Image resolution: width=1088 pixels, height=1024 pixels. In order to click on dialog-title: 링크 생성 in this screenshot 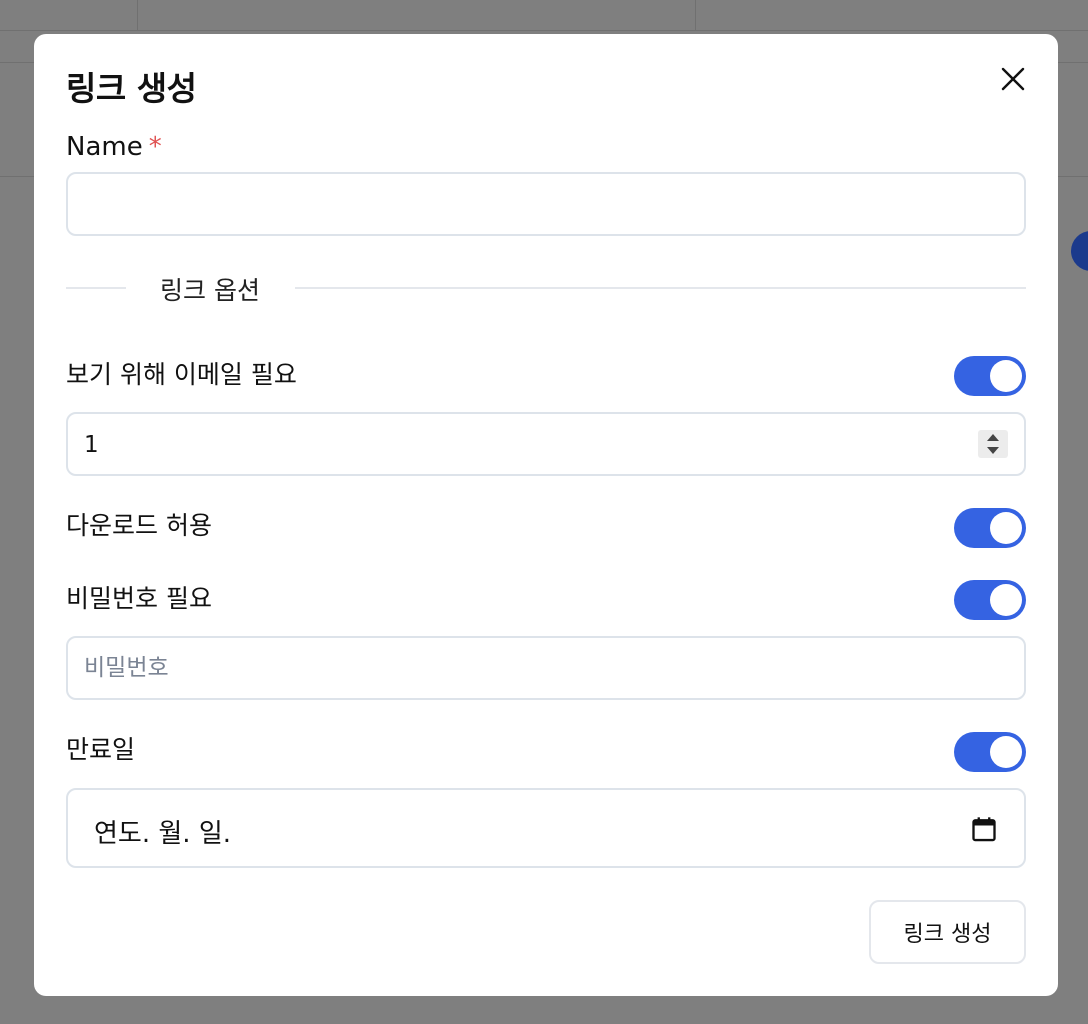, I will do `click(131, 88)`.